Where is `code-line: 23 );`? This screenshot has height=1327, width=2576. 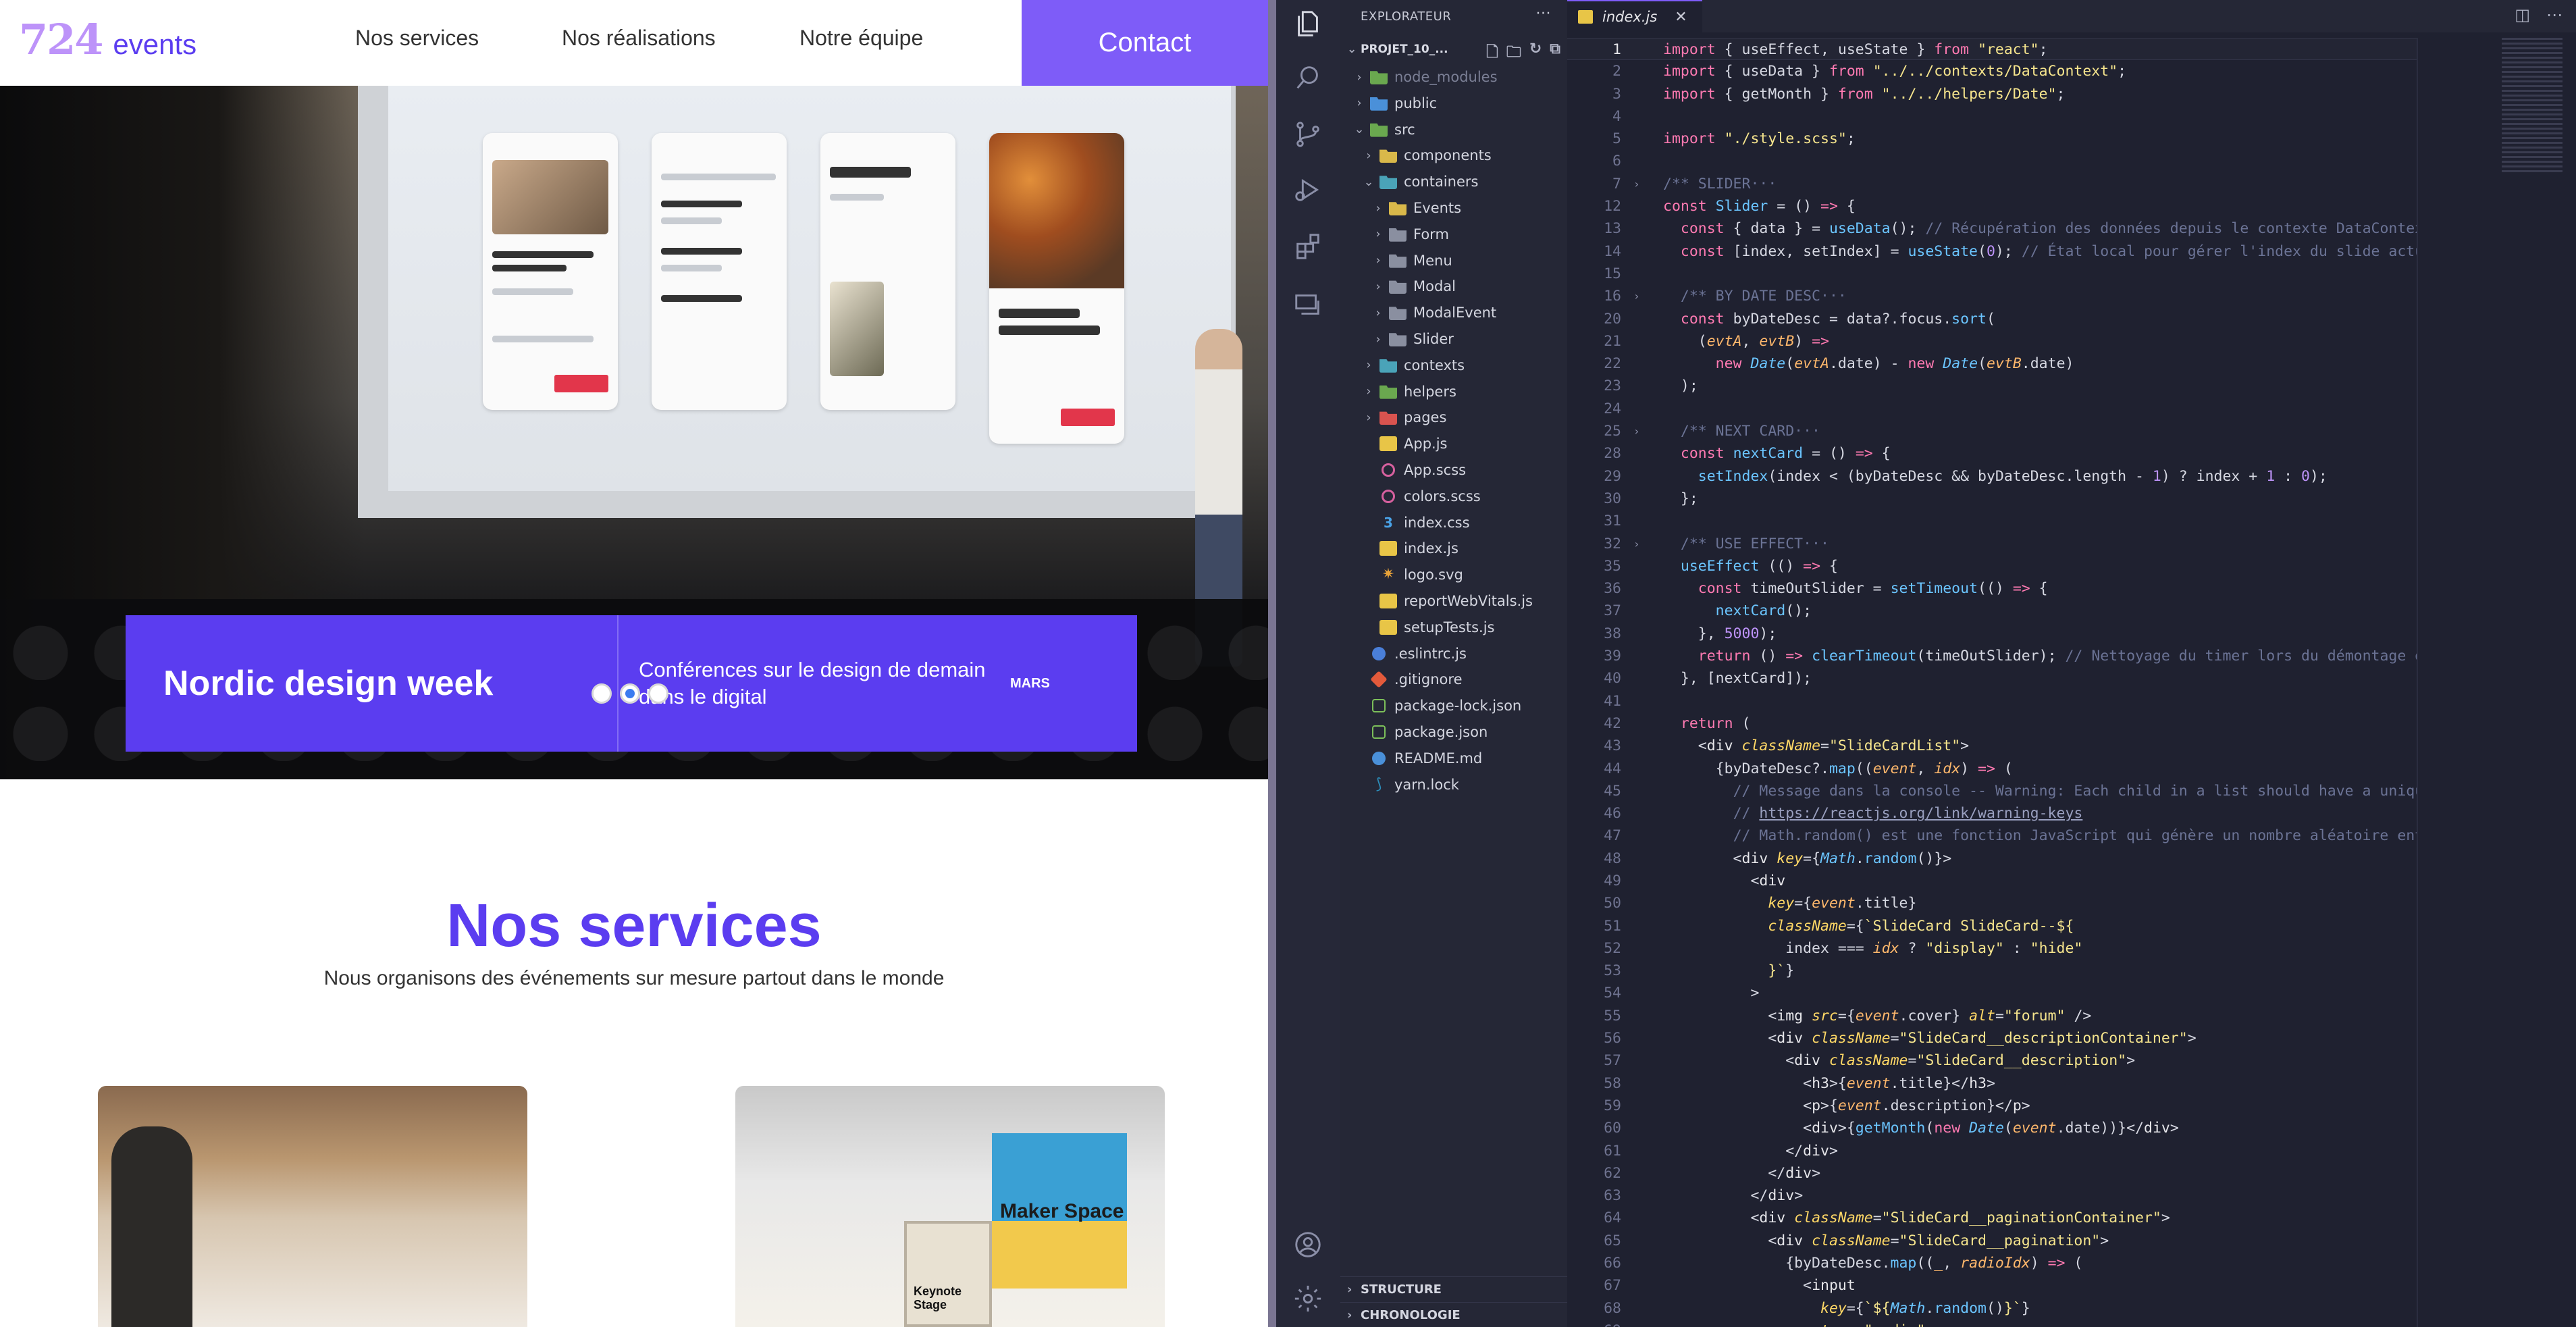 code-line: 23 ); is located at coordinates (1992, 386).